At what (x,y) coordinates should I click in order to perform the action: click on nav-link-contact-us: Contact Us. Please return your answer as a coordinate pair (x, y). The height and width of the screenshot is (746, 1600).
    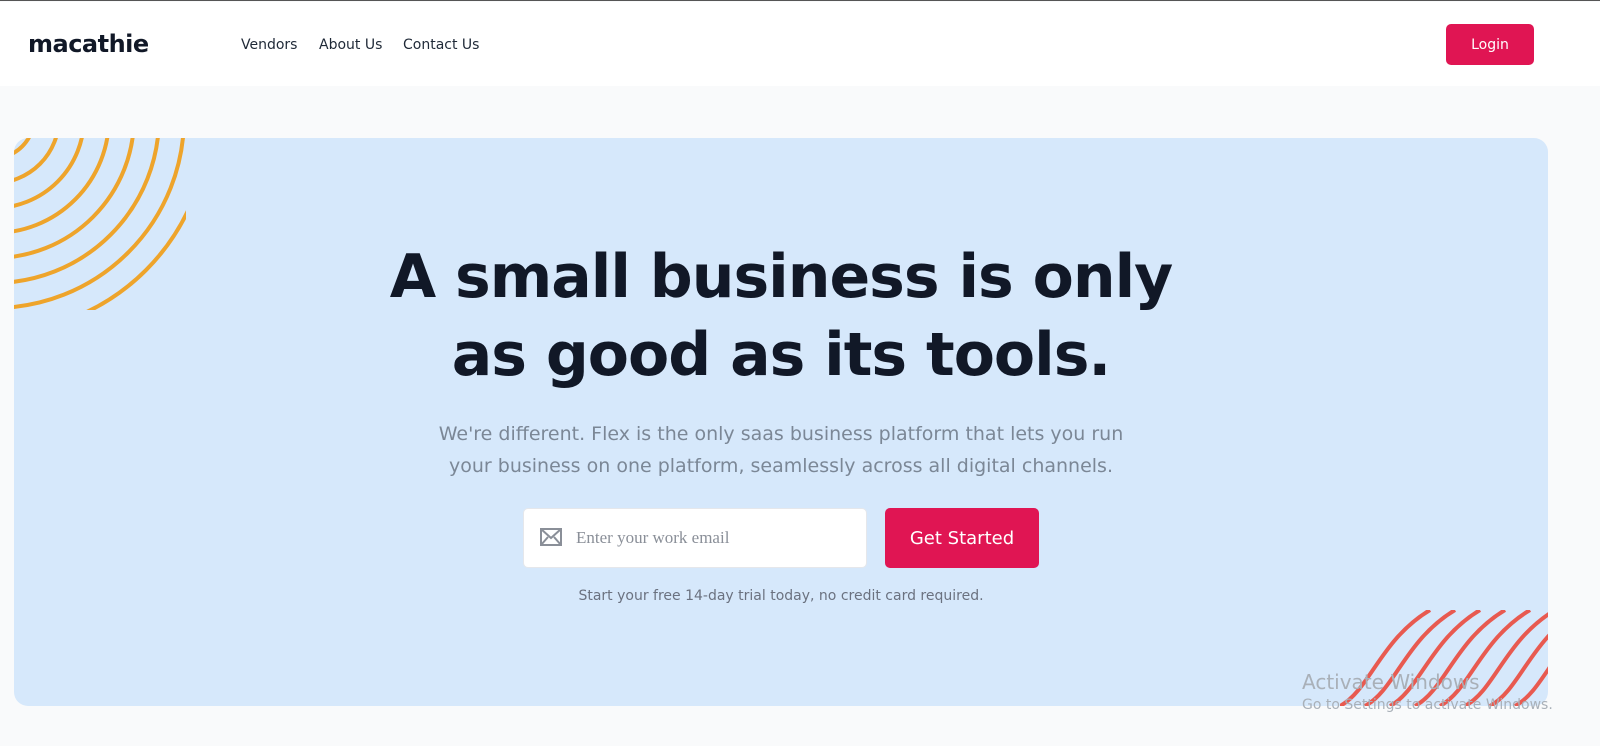
    Looking at the image, I should click on (441, 45).